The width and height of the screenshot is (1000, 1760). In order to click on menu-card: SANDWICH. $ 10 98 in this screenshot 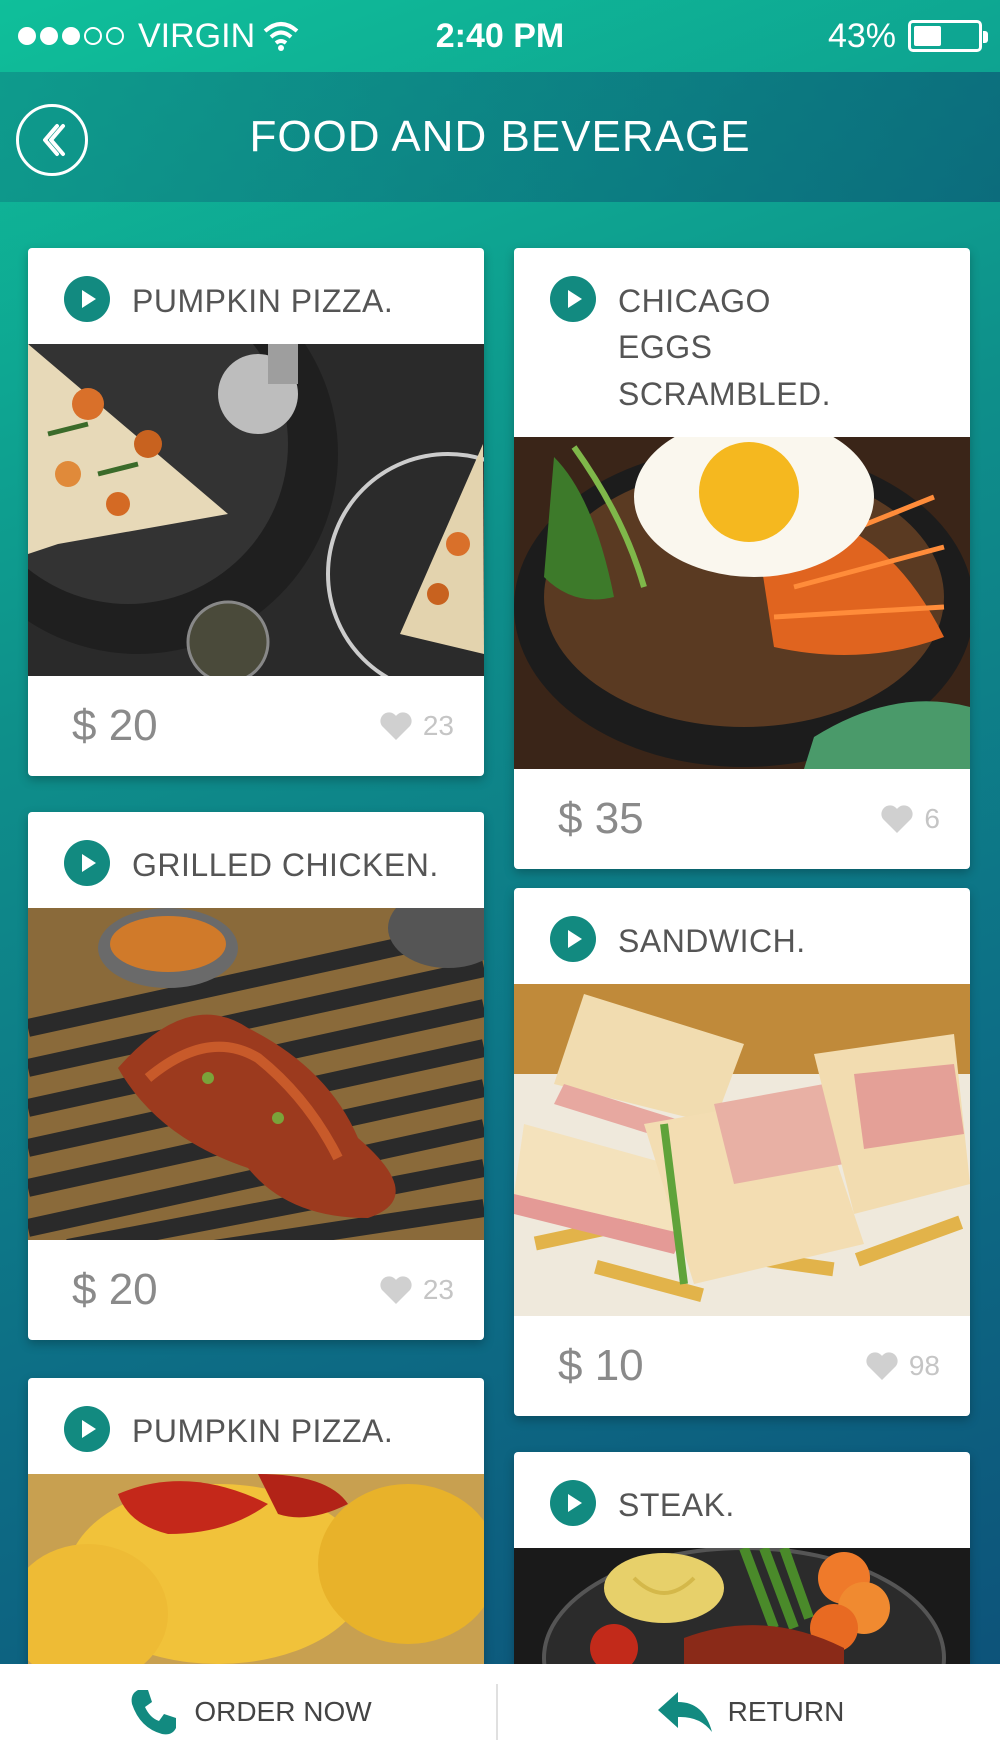, I will do `click(742, 1152)`.